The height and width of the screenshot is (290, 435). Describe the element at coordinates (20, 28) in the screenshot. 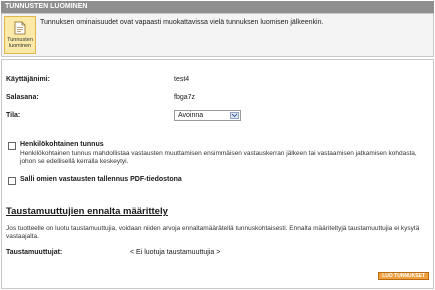

I see `document-icon` at that location.